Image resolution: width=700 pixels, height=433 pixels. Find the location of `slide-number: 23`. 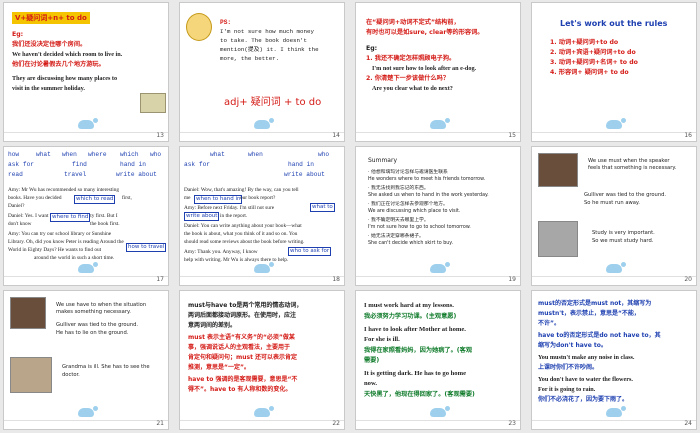

slide-number: 23 is located at coordinates (512, 423).